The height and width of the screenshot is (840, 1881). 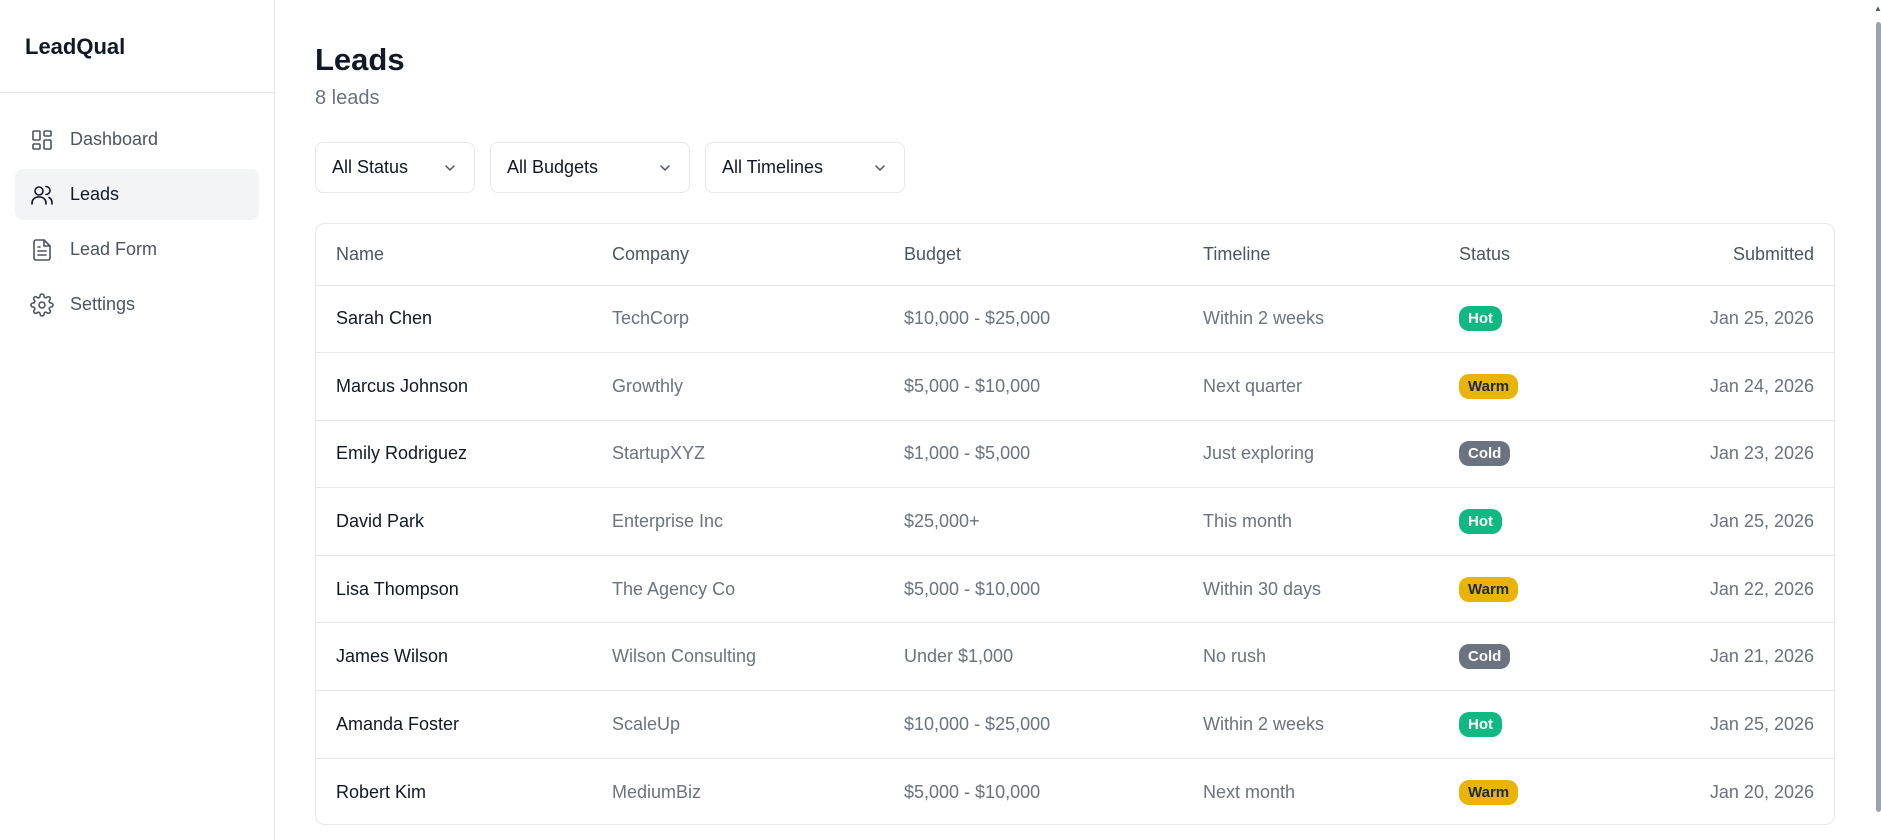 I want to click on sidebar-item-leads: Leads, so click(x=137, y=194).